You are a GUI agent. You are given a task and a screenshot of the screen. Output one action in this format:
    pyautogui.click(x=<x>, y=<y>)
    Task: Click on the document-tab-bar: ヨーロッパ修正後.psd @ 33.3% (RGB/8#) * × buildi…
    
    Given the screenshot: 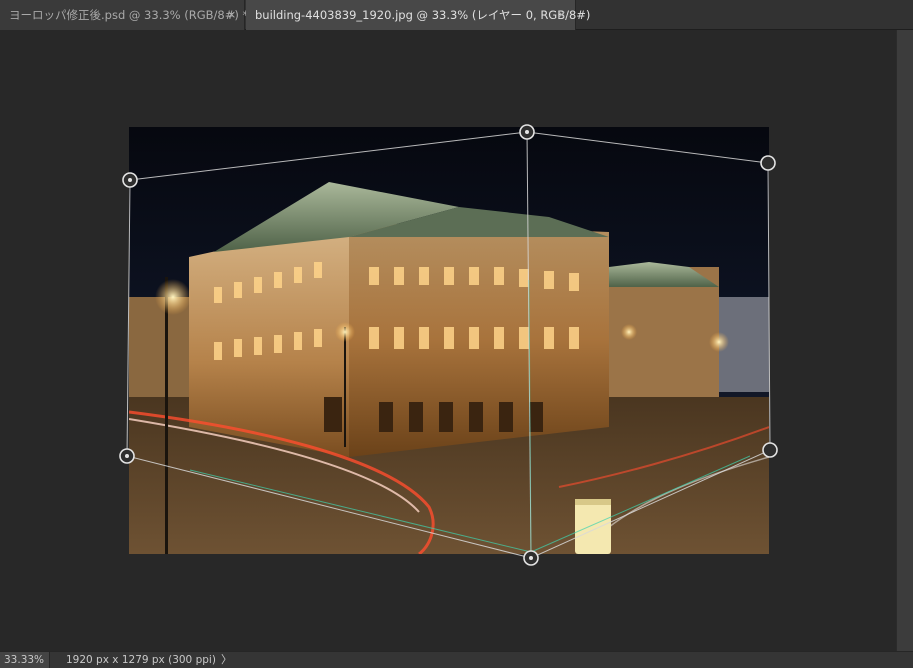 What is the action you would take?
    pyautogui.click(x=456, y=15)
    